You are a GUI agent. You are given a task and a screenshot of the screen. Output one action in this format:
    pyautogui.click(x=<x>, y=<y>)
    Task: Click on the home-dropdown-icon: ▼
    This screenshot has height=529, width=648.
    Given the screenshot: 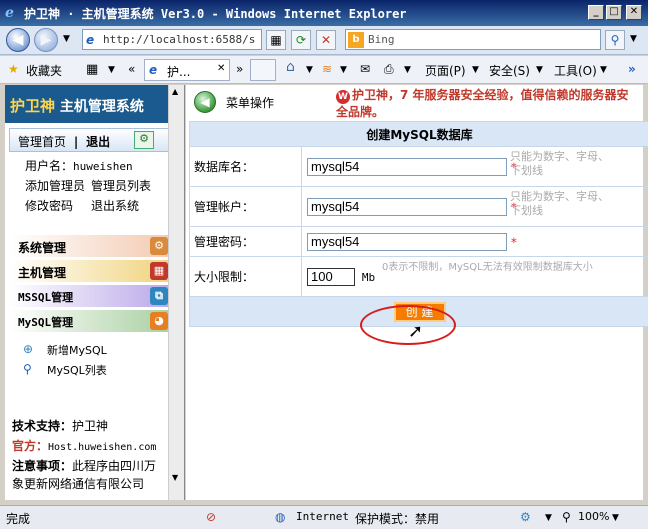 What is the action you would take?
    pyautogui.click(x=309, y=70)
    